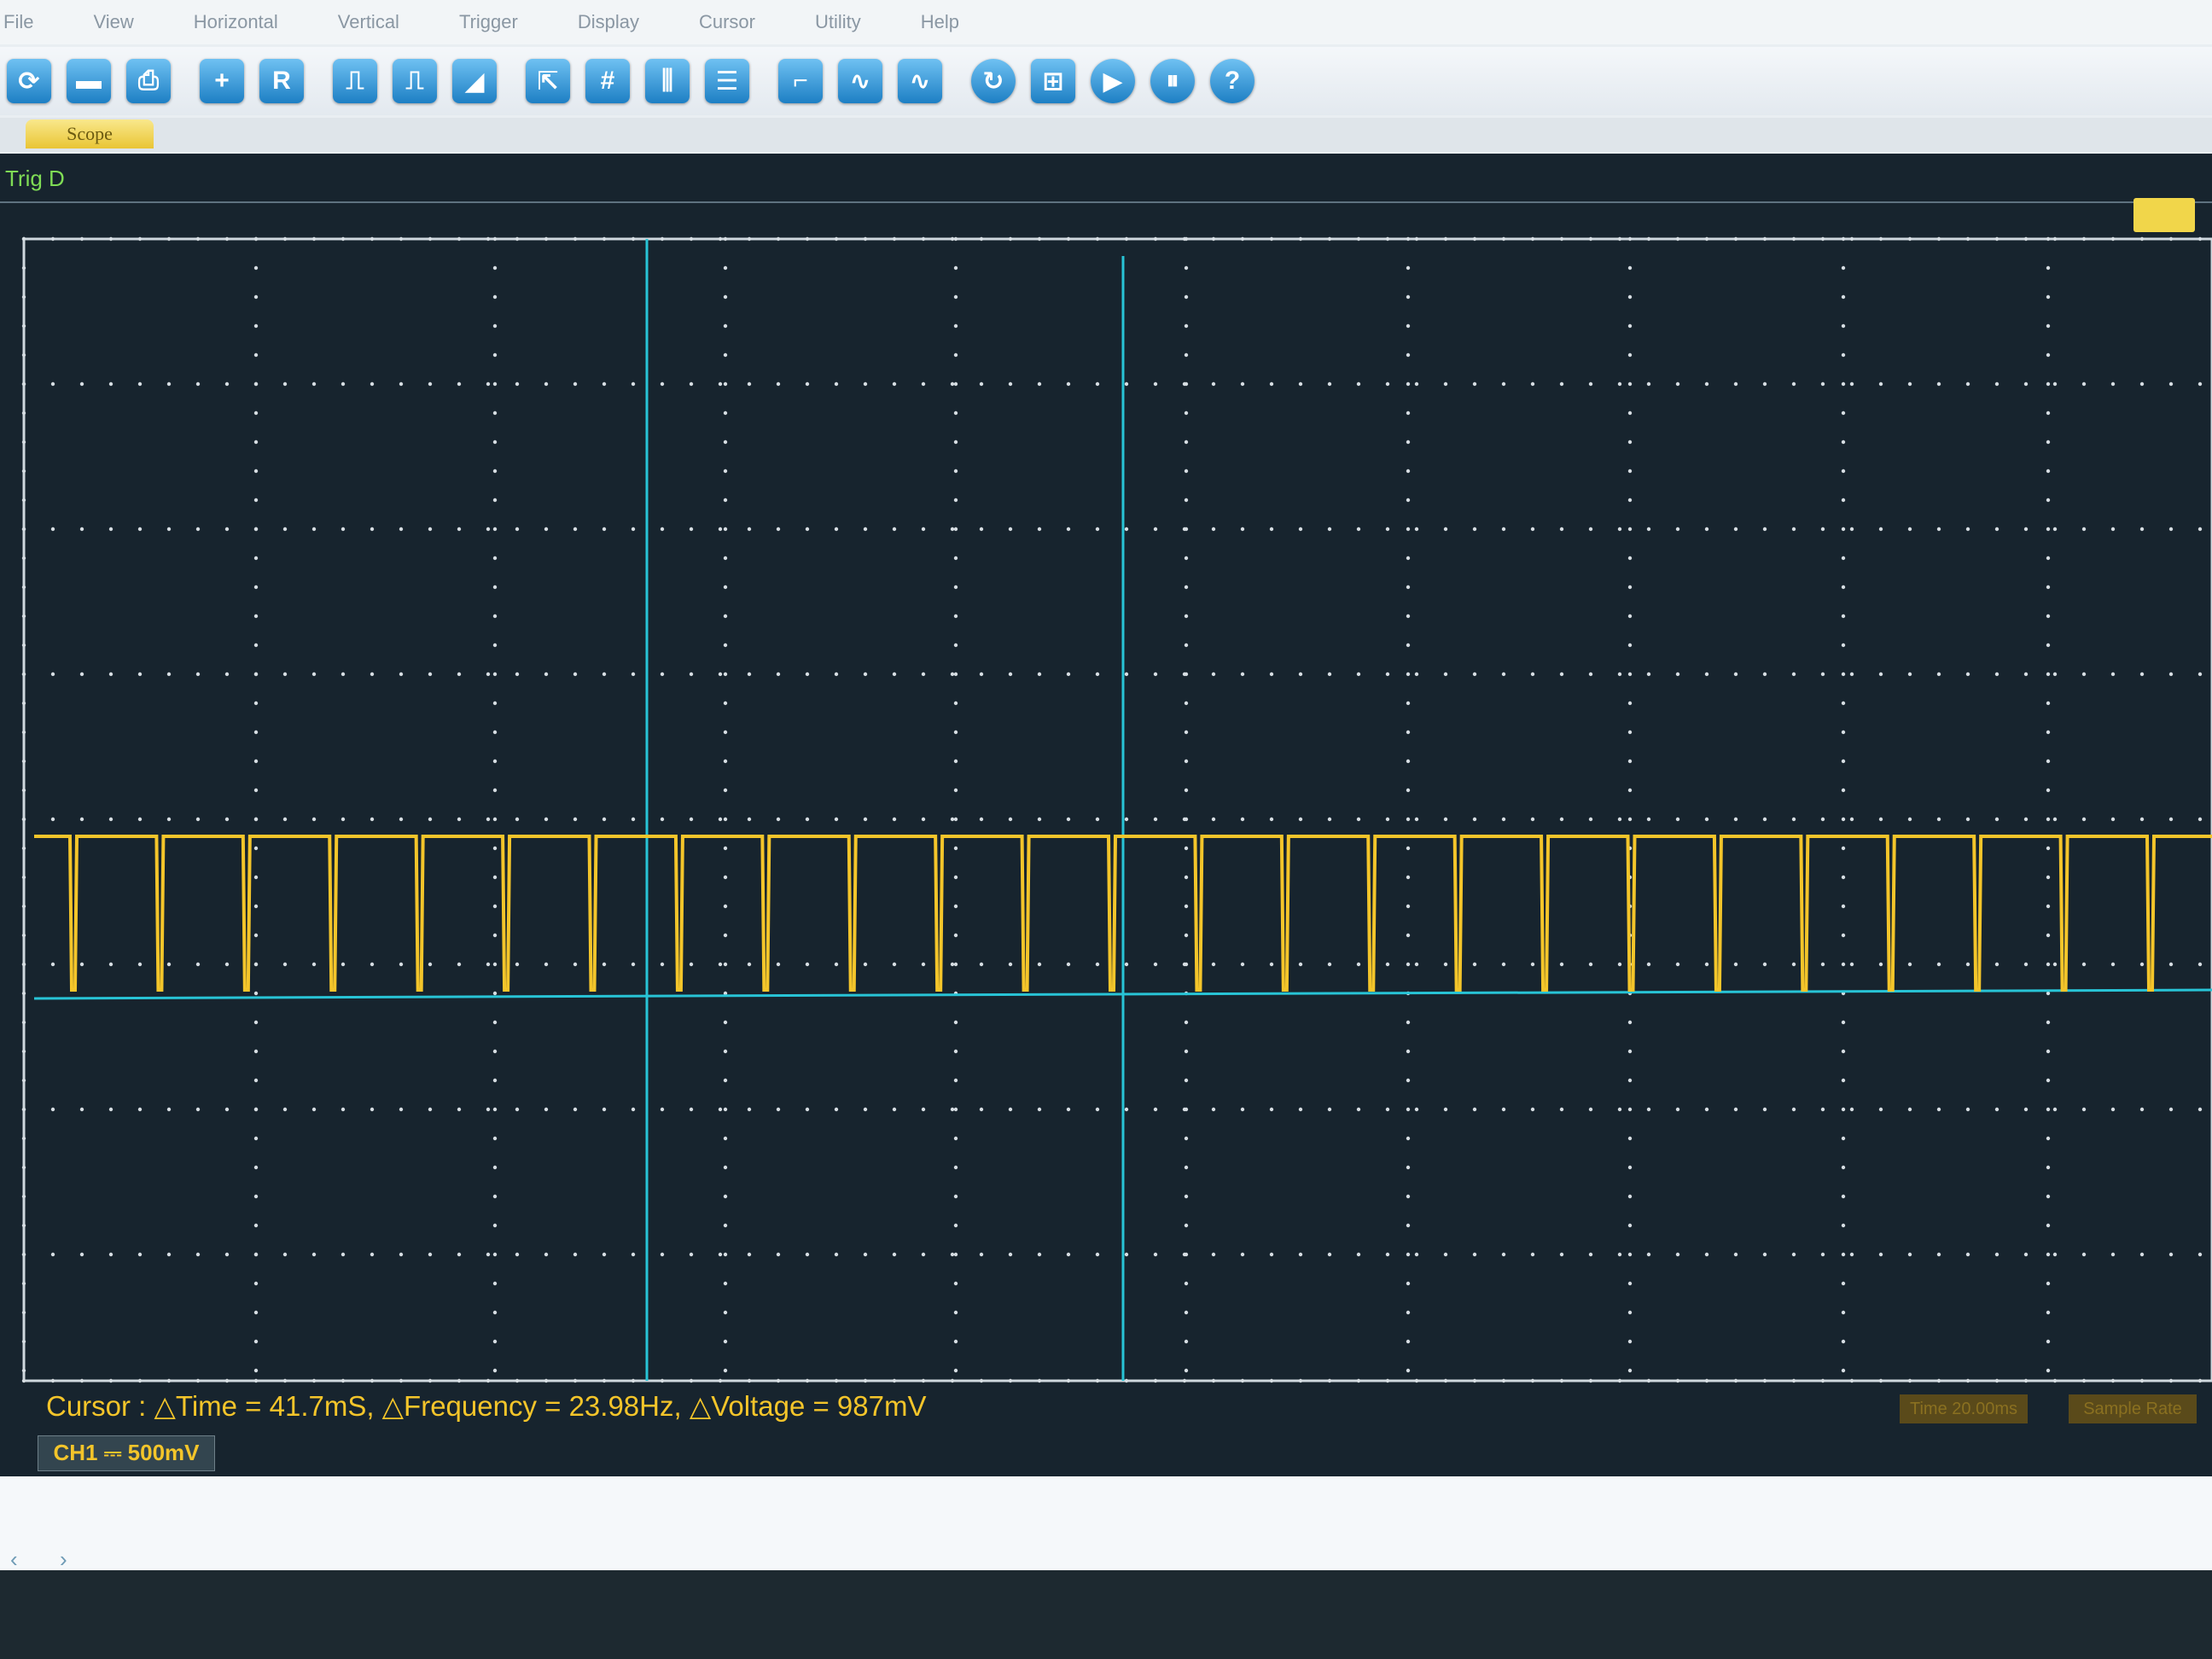 Image resolution: width=2212 pixels, height=1659 pixels. What do you see at coordinates (89, 81) in the screenshot?
I see `save-icon: ▬` at bounding box center [89, 81].